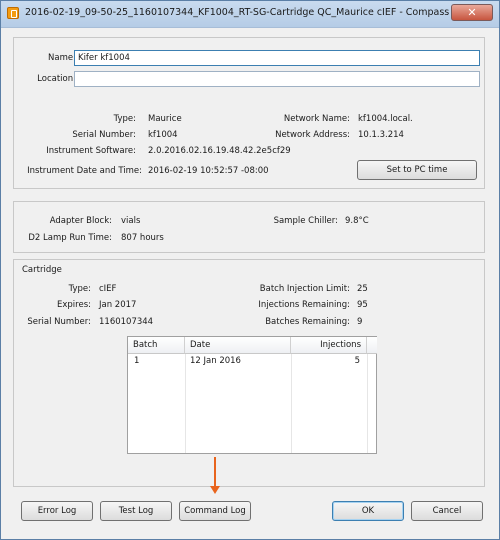 This screenshot has width=500, height=540. I want to click on column-header-injections-label: Injections, so click(340, 345).